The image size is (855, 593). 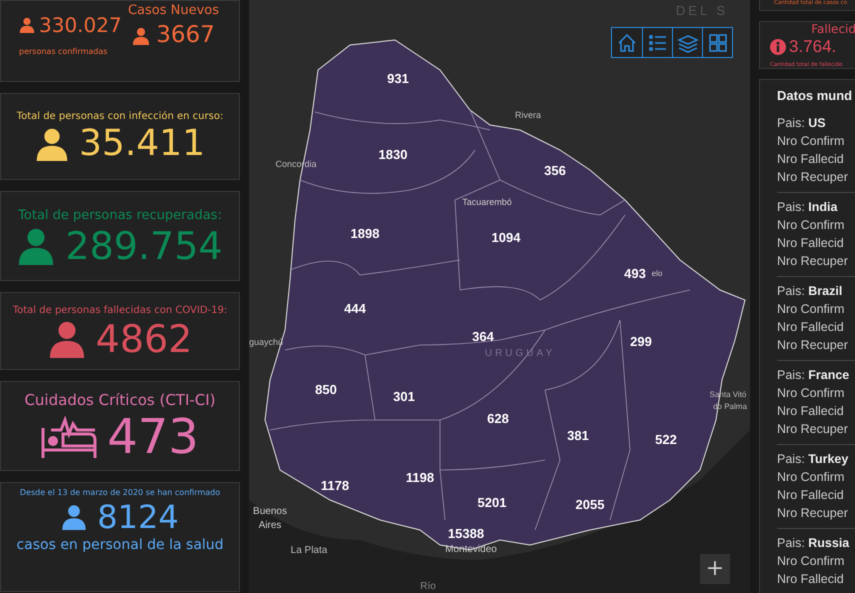 What do you see at coordinates (813, 459) in the screenshot?
I see `country-name: Pais: Turkey` at bounding box center [813, 459].